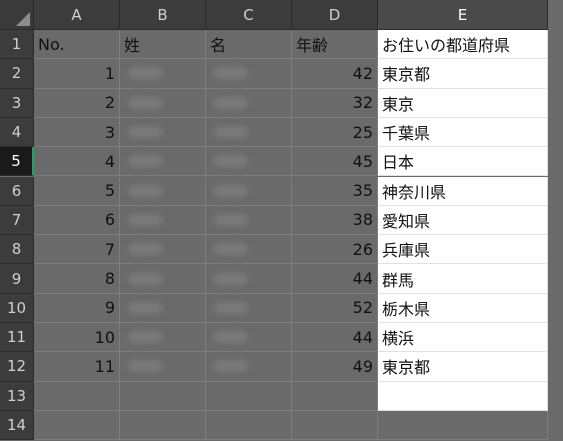  What do you see at coordinates (17, 279) in the screenshot?
I see `row-header-9: 9` at bounding box center [17, 279].